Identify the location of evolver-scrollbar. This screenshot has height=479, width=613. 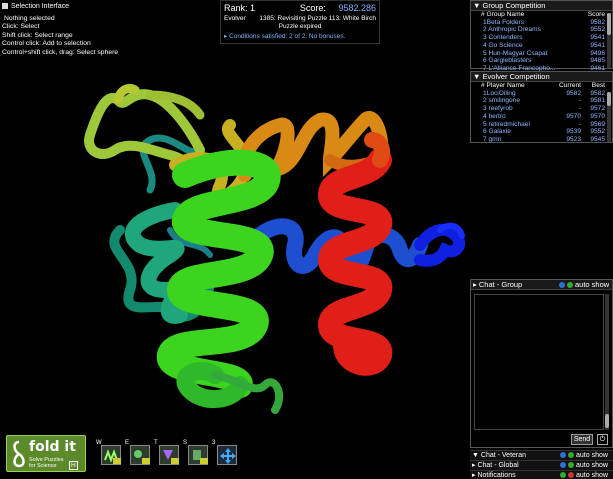
(609, 117).